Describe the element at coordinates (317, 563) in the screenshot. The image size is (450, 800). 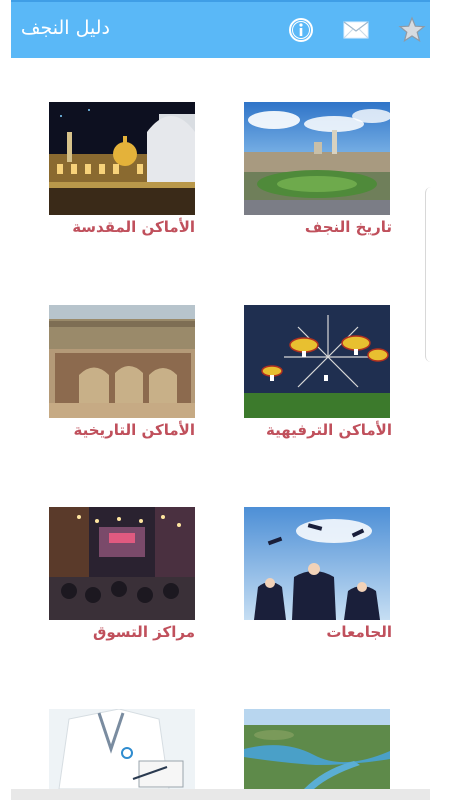
I see `graduation-image` at that location.